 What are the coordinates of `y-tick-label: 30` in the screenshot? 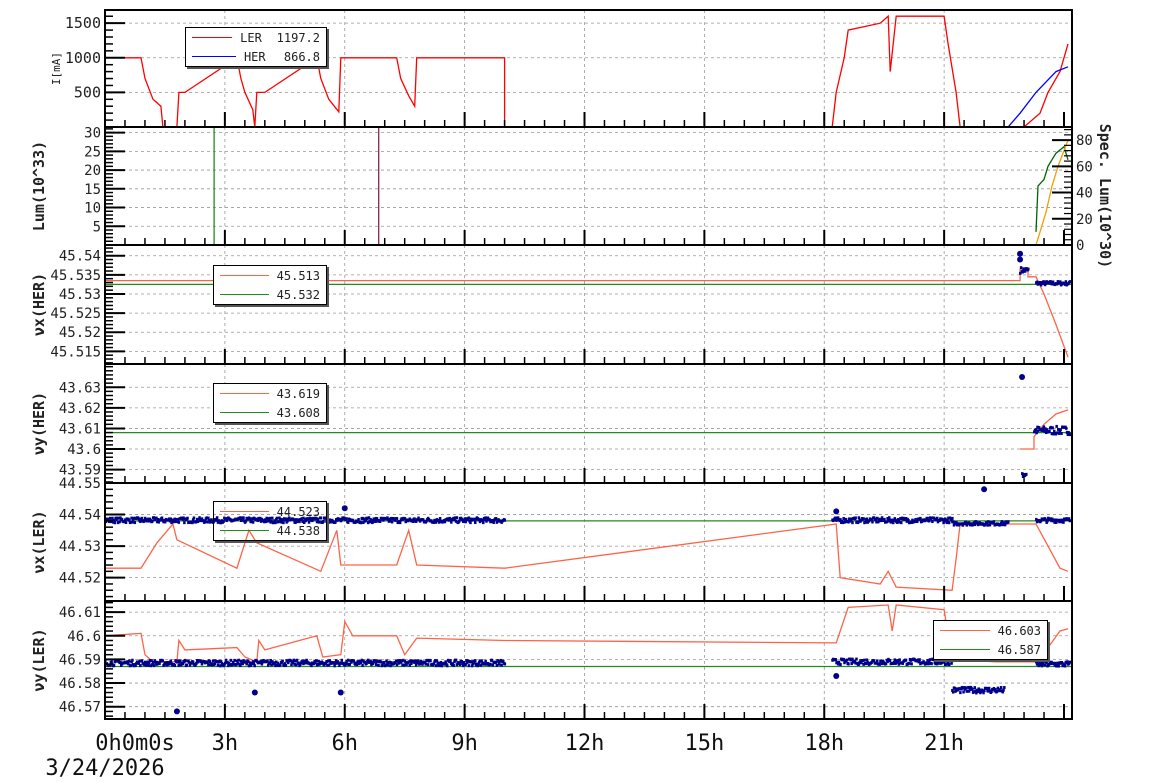 It's located at (92, 134).